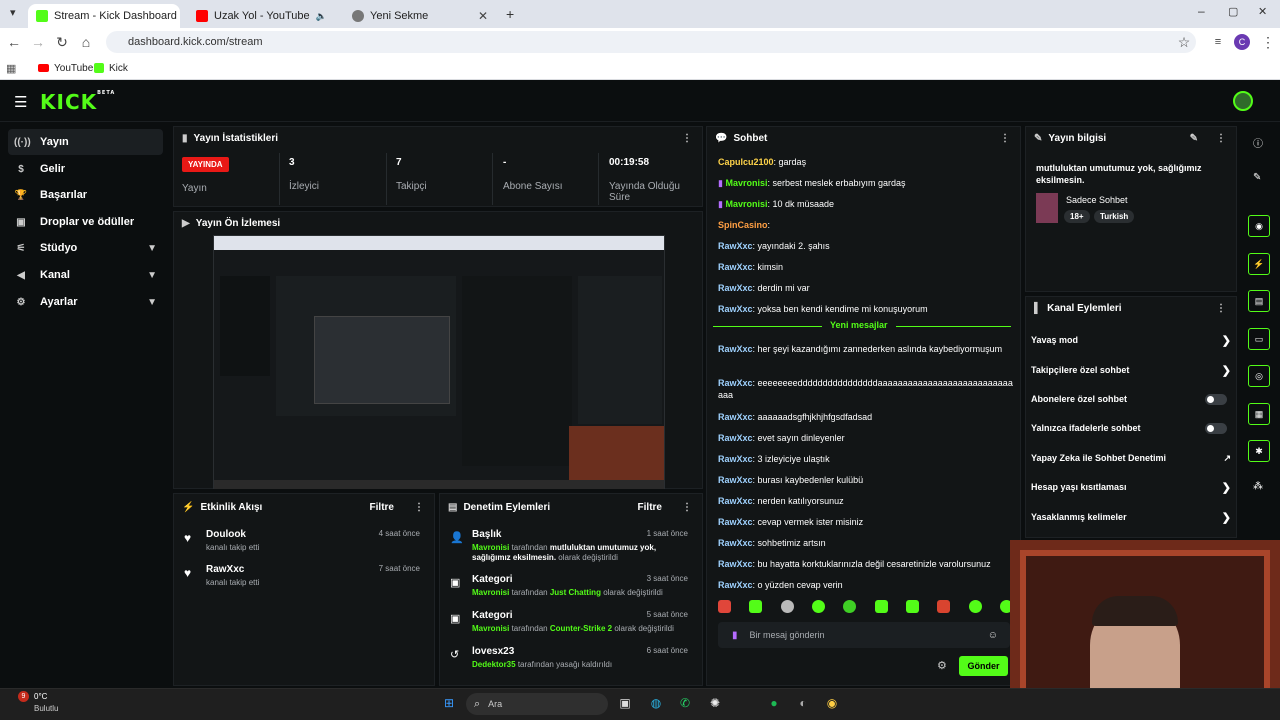 This screenshot has height=720, width=1280. Describe the element at coordinates (1259, 226) in the screenshot. I see `rail-button: ◉` at that location.